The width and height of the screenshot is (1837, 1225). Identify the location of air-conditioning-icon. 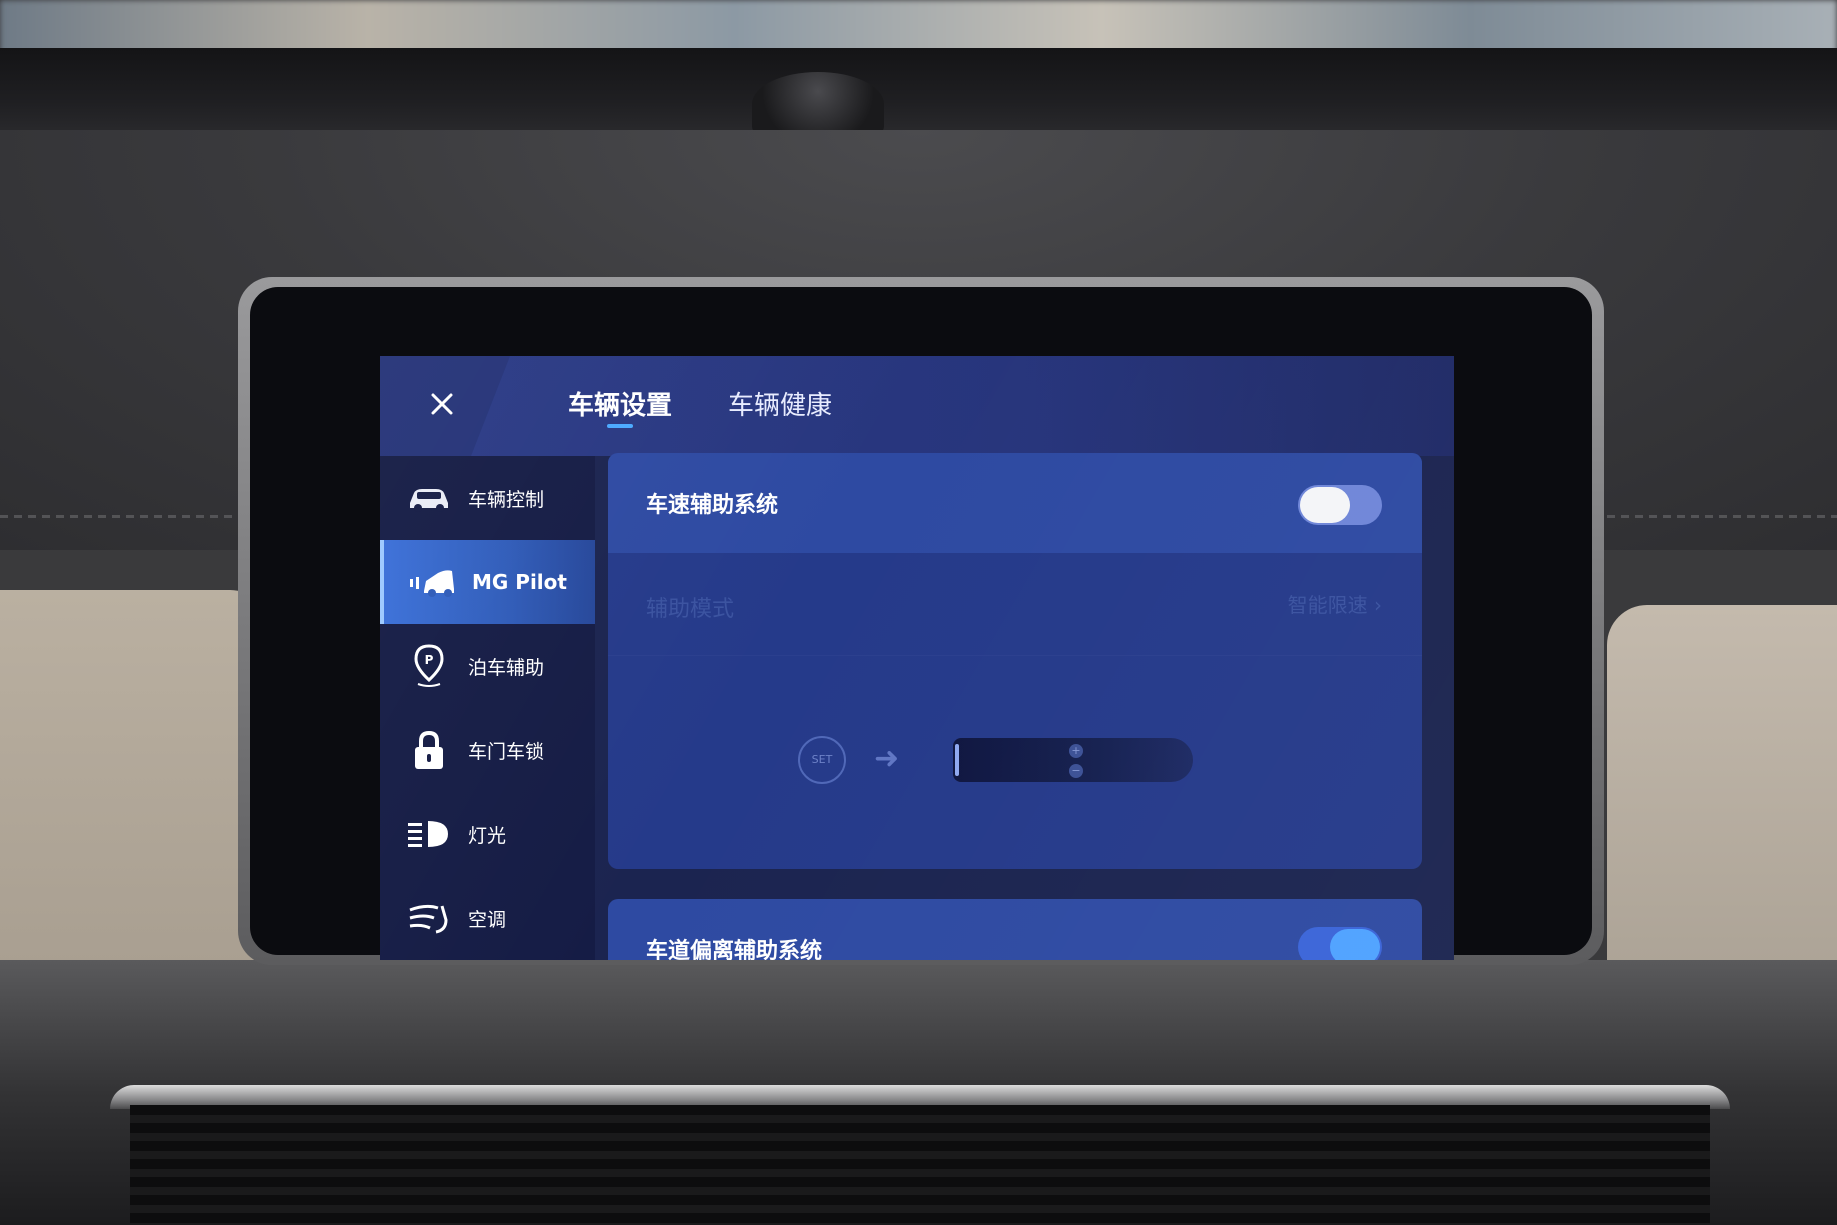
(429, 918).